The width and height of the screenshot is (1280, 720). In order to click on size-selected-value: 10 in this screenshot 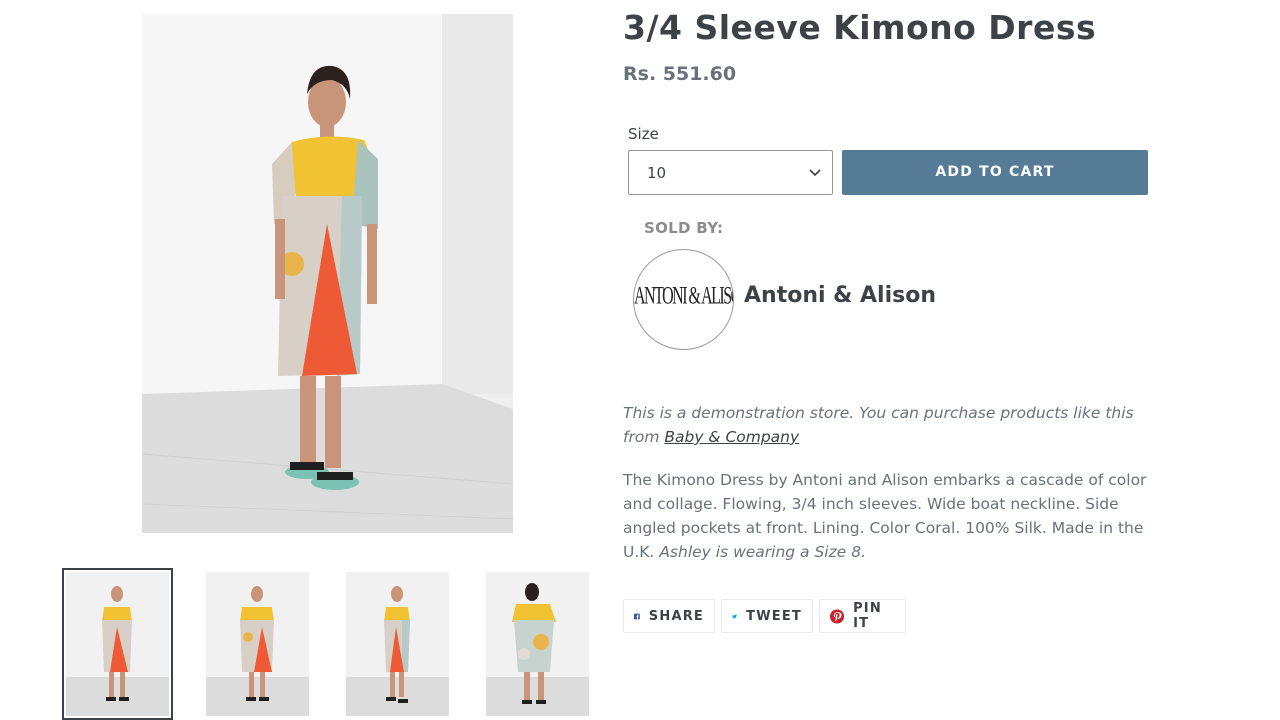, I will do `click(657, 173)`.